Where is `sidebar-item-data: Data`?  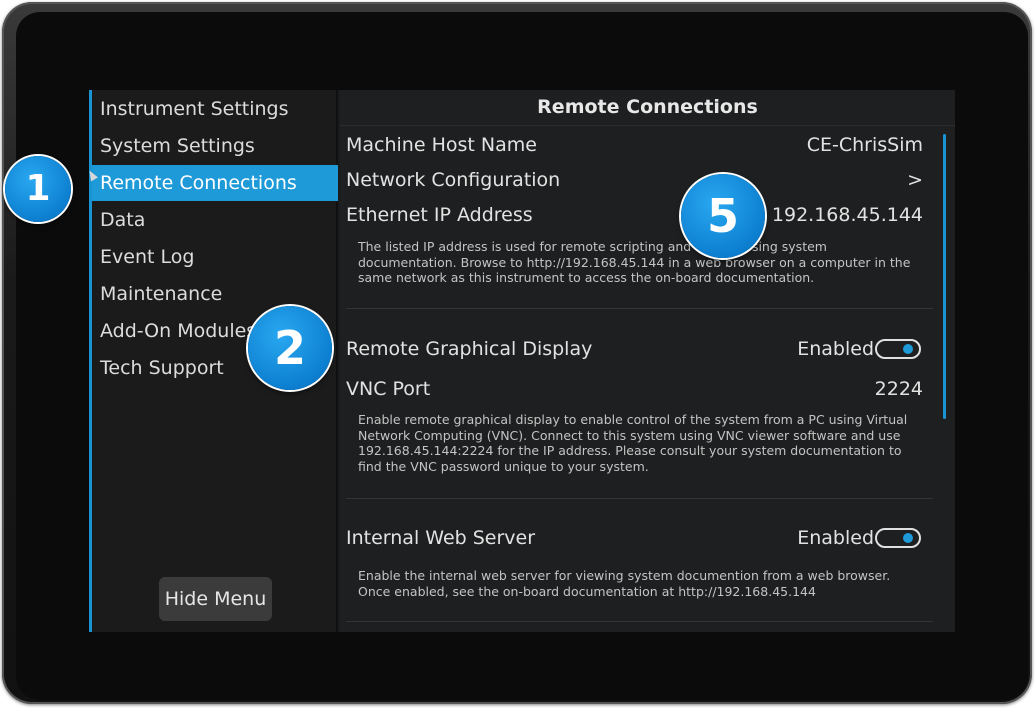 sidebar-item-data: Data is located at coordinates (215, 220).